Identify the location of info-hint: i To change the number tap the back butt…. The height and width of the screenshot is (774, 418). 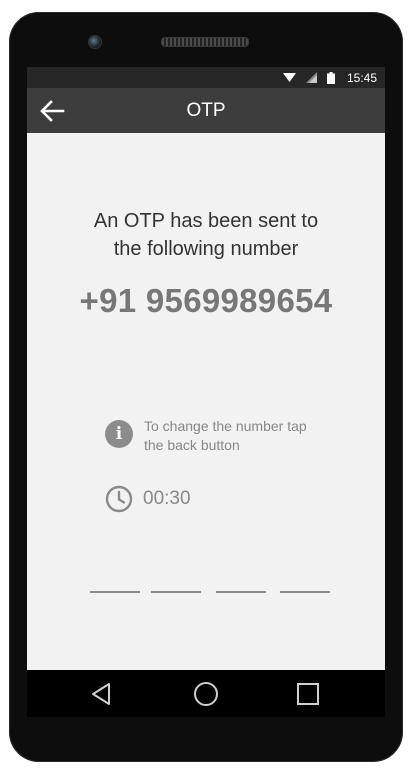
(225, 436).